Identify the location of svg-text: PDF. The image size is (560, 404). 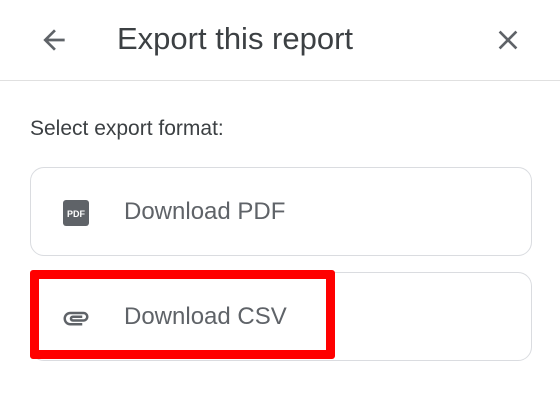
(76, 214).